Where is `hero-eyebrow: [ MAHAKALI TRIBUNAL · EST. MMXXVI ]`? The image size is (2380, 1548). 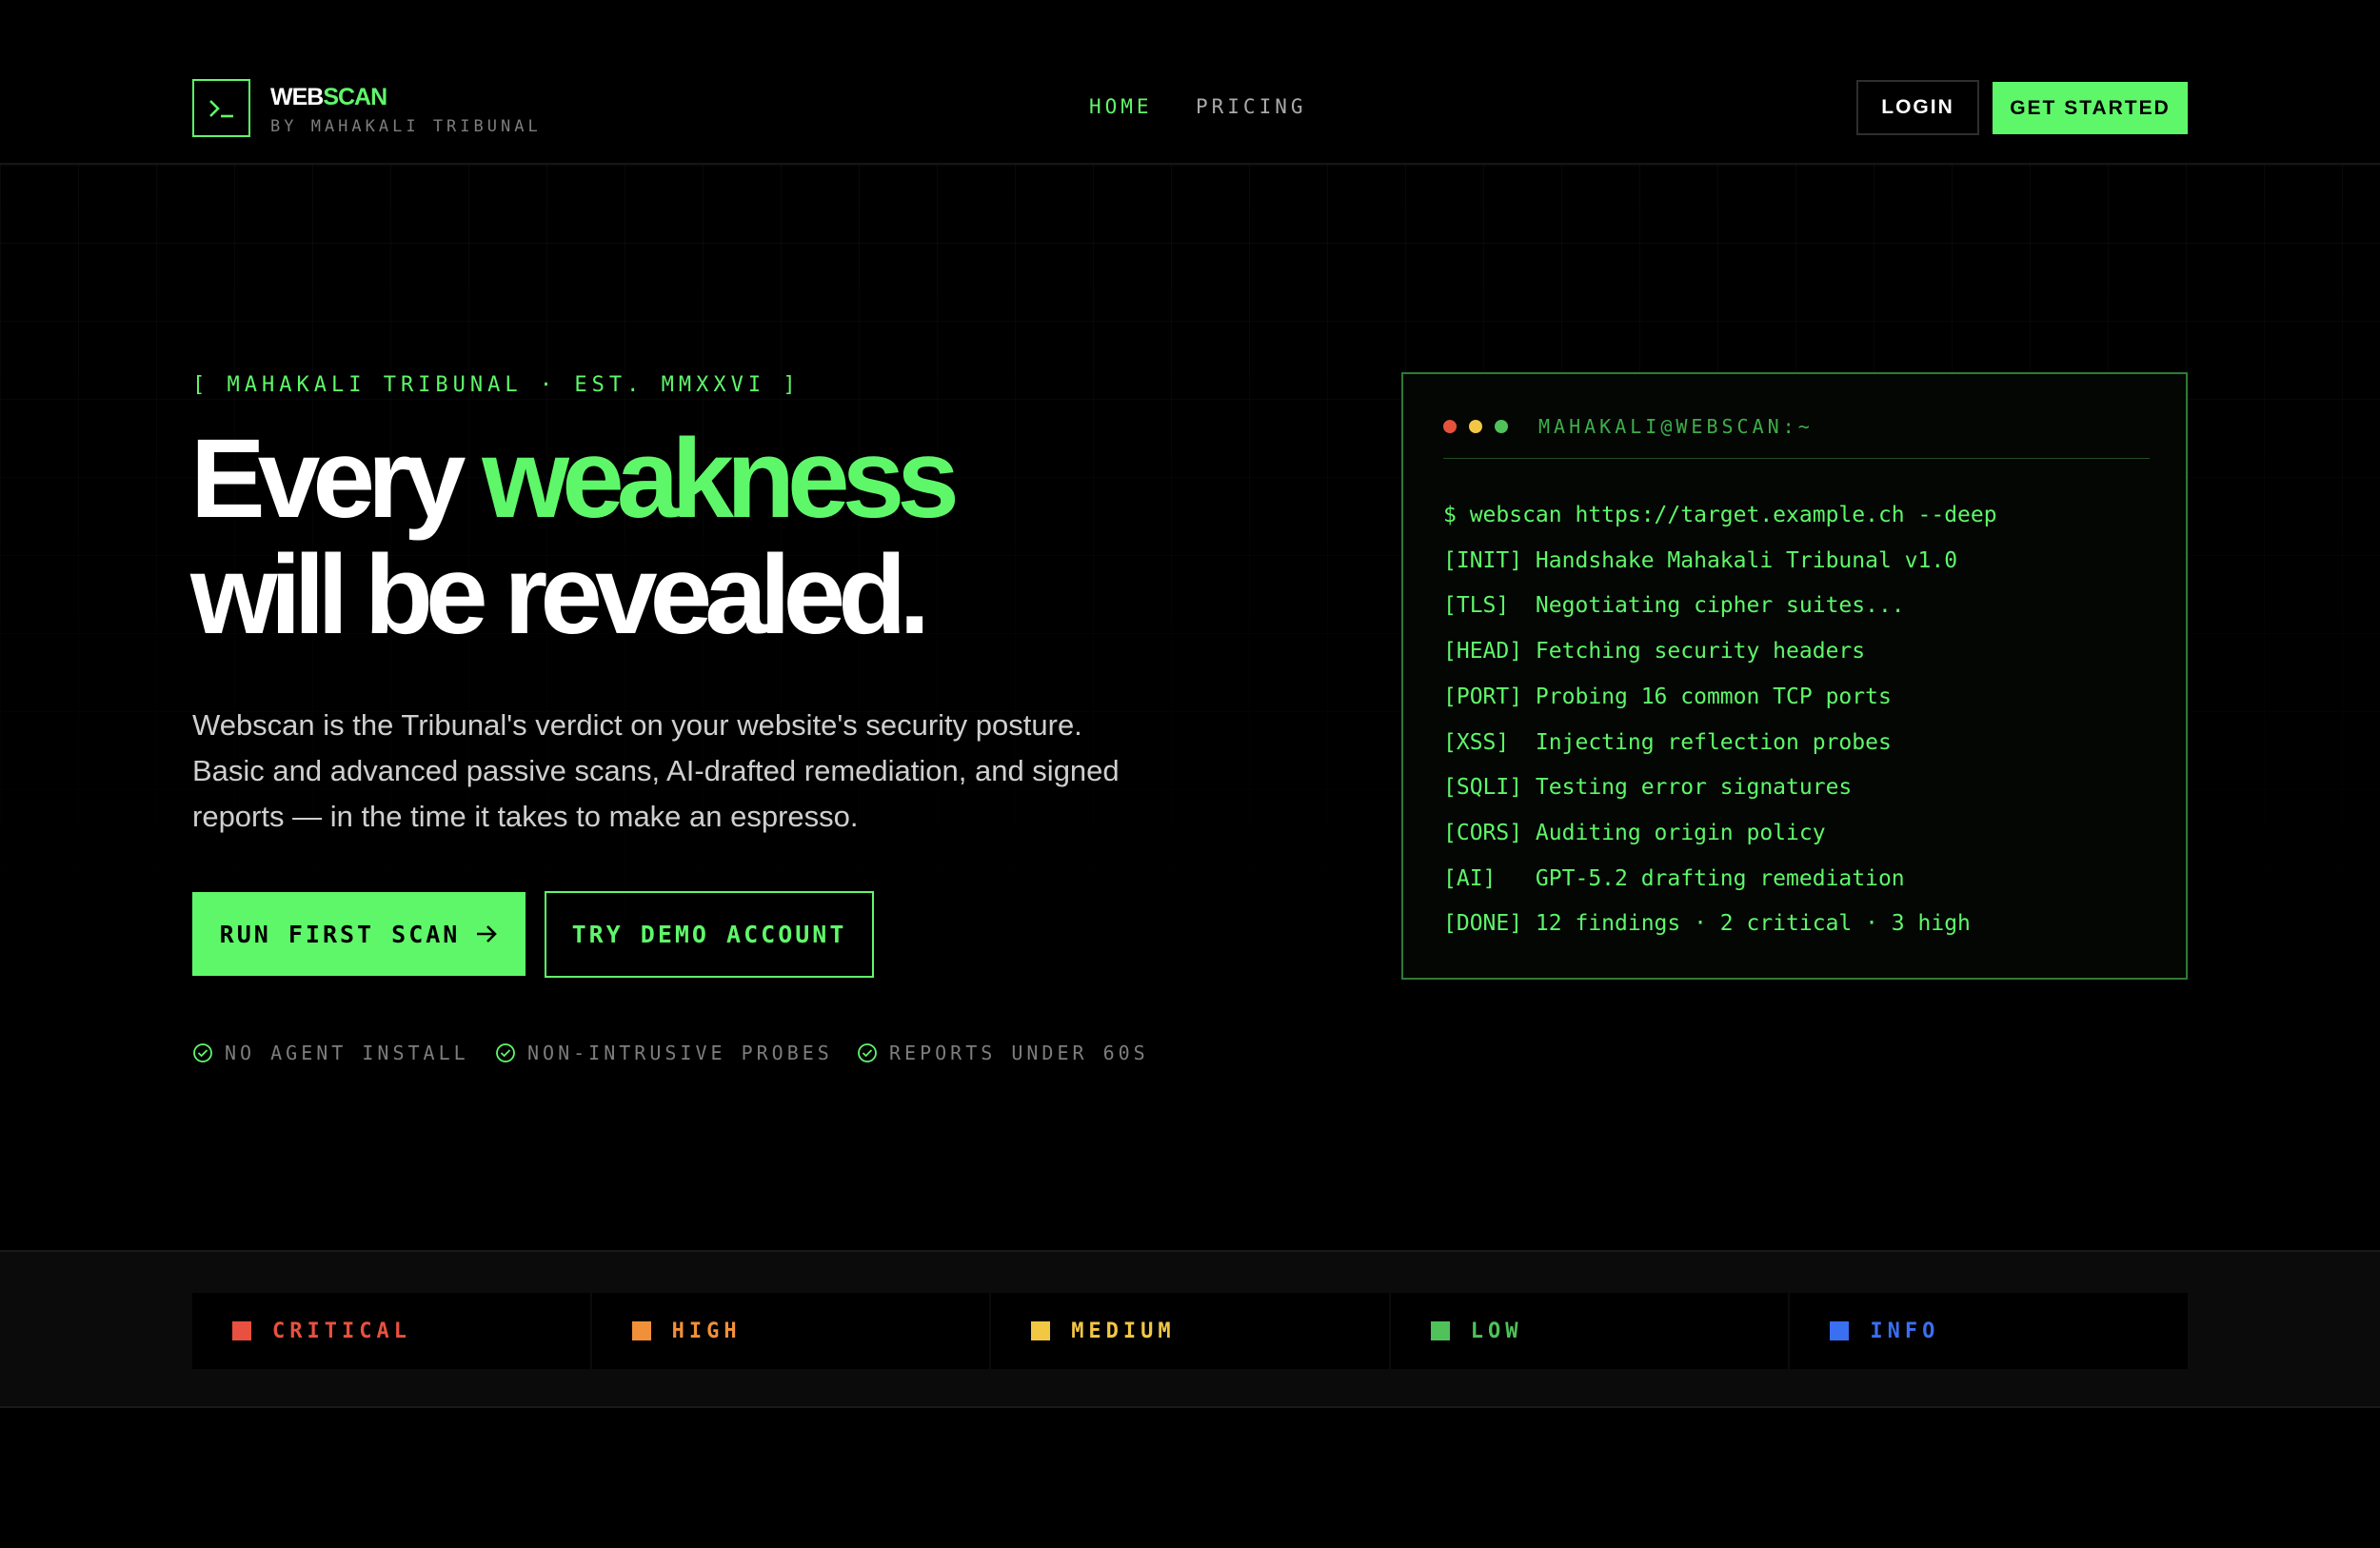
hero-eyebrow: [ MAHAKALI TRIBUNAL · EST. MMXXVI ] is located at coordinates (496, 385).